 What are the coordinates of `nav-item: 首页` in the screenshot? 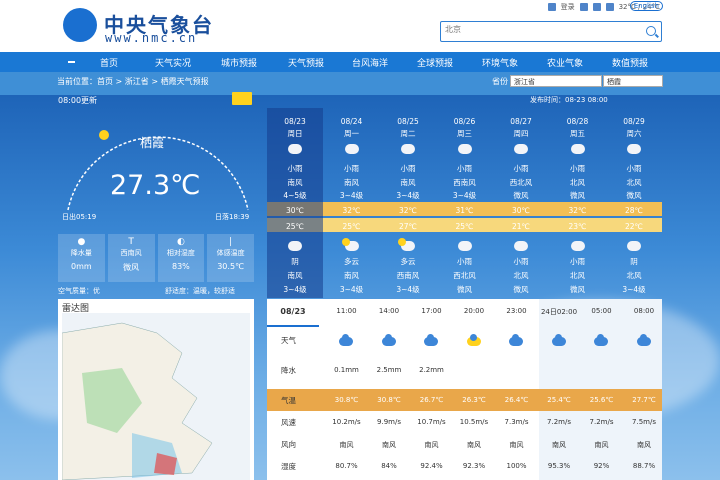 It's located at (109, 62).